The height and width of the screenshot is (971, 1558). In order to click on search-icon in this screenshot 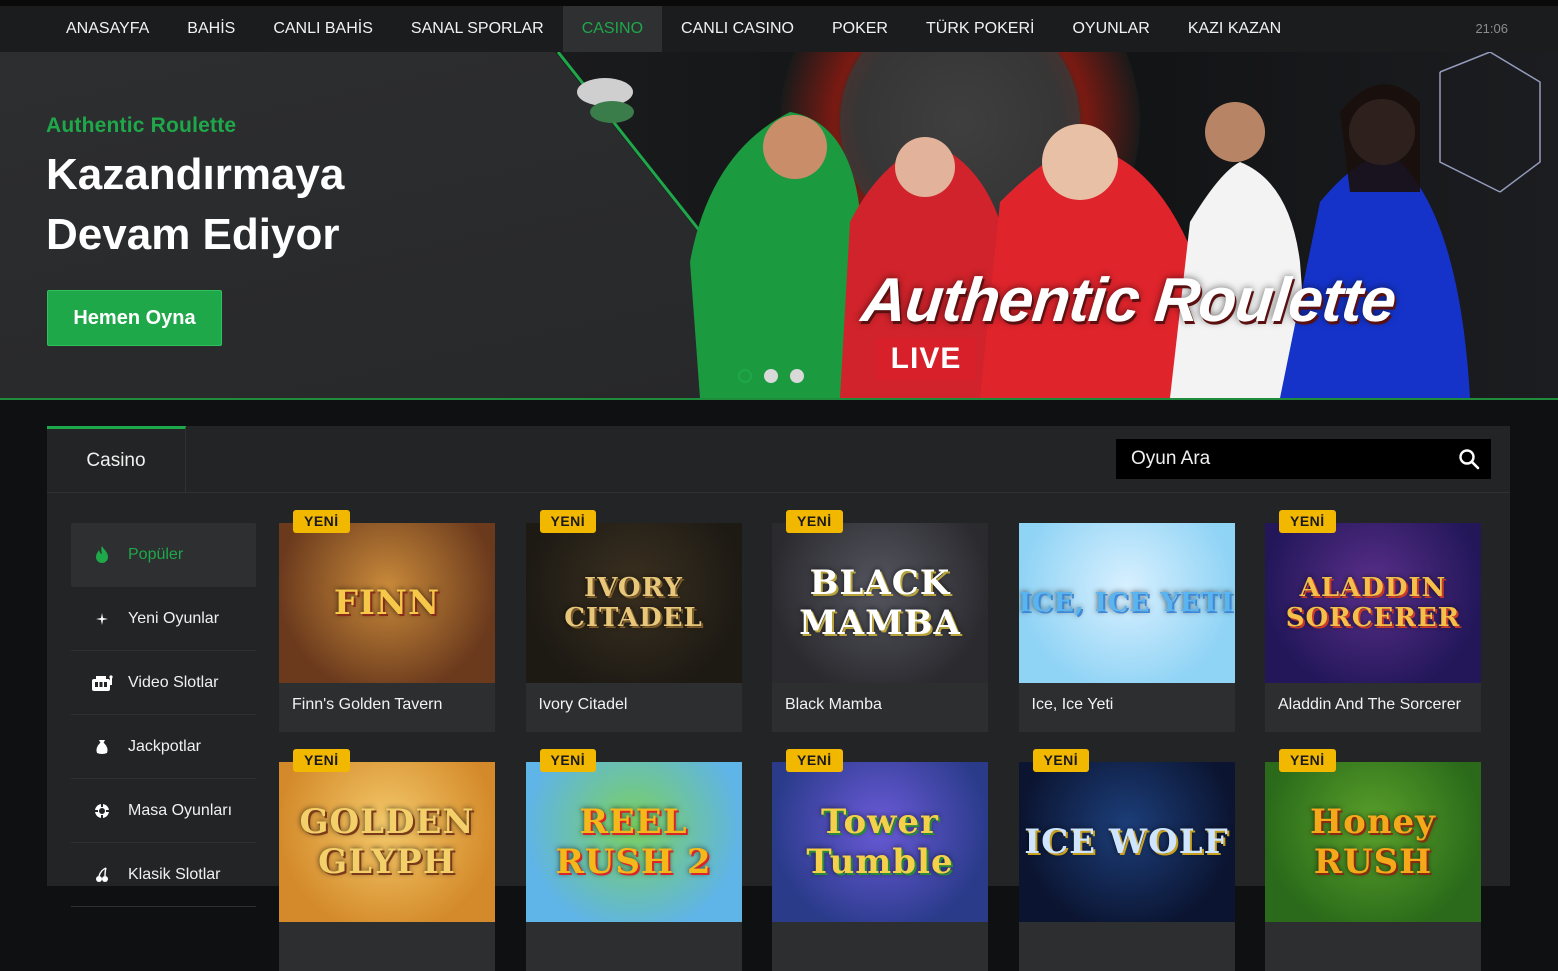, I will do `click(1469, 459)`.